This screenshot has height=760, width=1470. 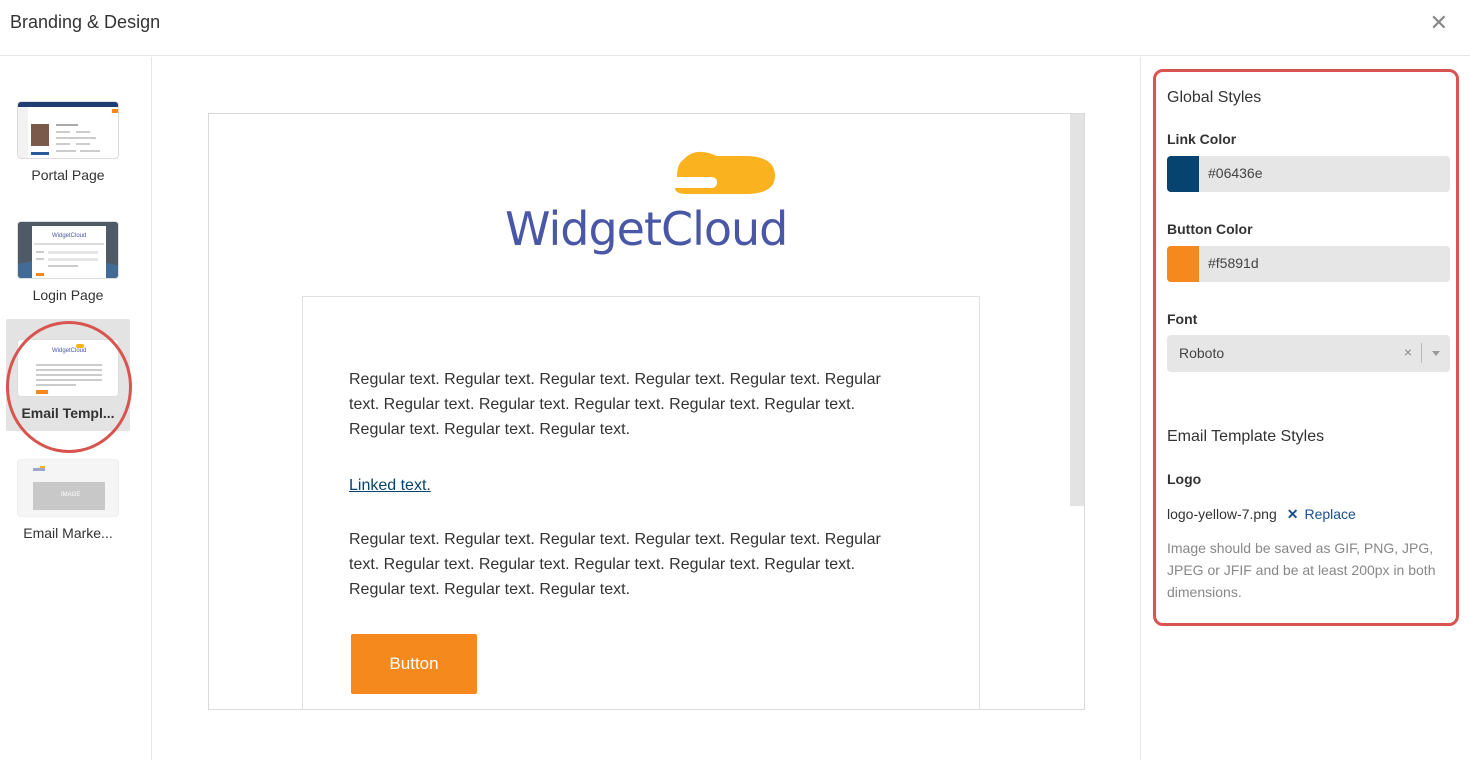 What do you see at coordinates (735, 28) in the screenshot?
I see `modal-header: Branding & Design ✕` at bounding box center [735, 28].